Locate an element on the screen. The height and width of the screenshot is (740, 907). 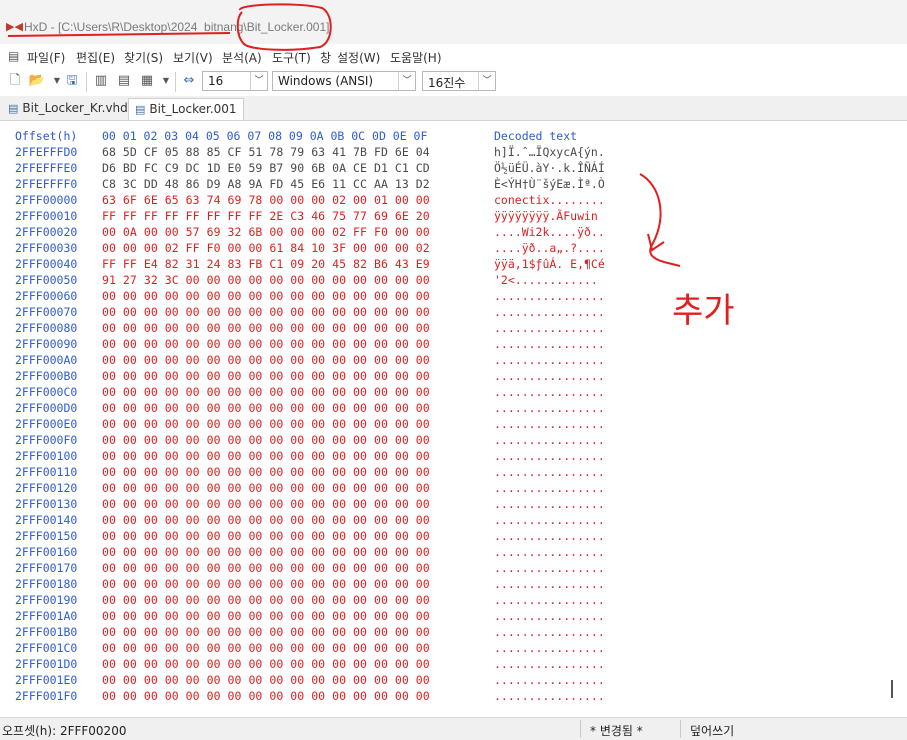
vertical-scrollbar is located at coordinates (892, 419).